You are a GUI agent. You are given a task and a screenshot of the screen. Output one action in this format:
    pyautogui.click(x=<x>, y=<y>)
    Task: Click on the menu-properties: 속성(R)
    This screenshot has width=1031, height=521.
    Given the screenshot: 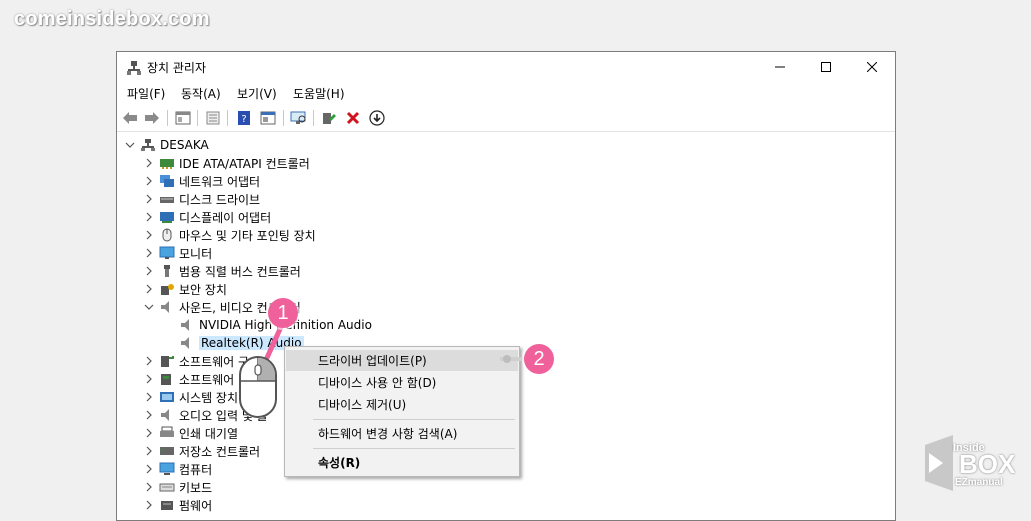 What is the action you would take?
    pyautogui.click(x=402, y=462)
    